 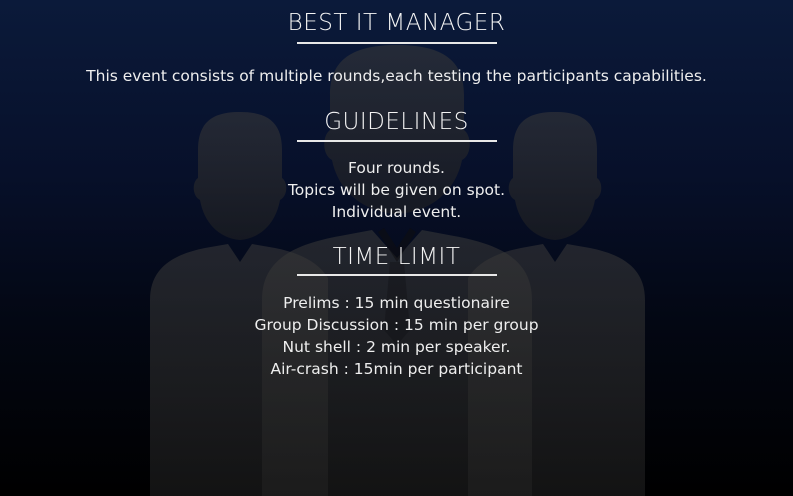 I want to click on guidelines-heading: GUIDELINES, so click(x=396, y=122).